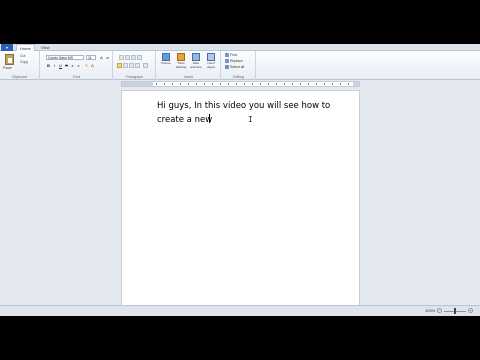 This screenshot has height=360, width=480. Describe the element at coordinates (48, 65) in the screenshot. I see `bold-button: B` at that location.